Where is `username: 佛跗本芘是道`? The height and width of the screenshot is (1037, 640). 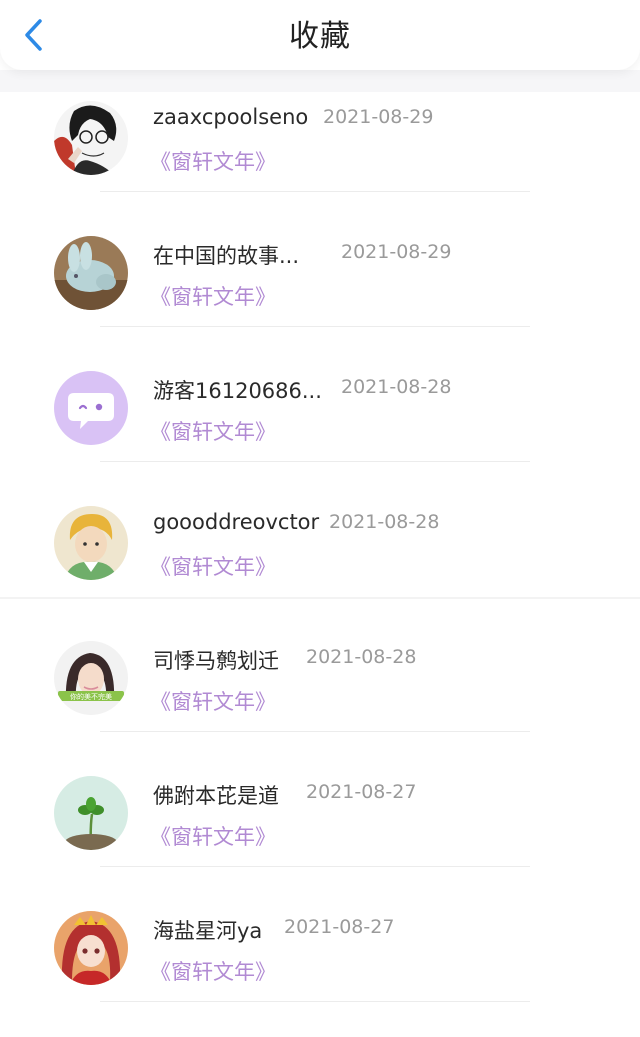 username: 佛跗本芘是道 is located at coordinates (216, 796).